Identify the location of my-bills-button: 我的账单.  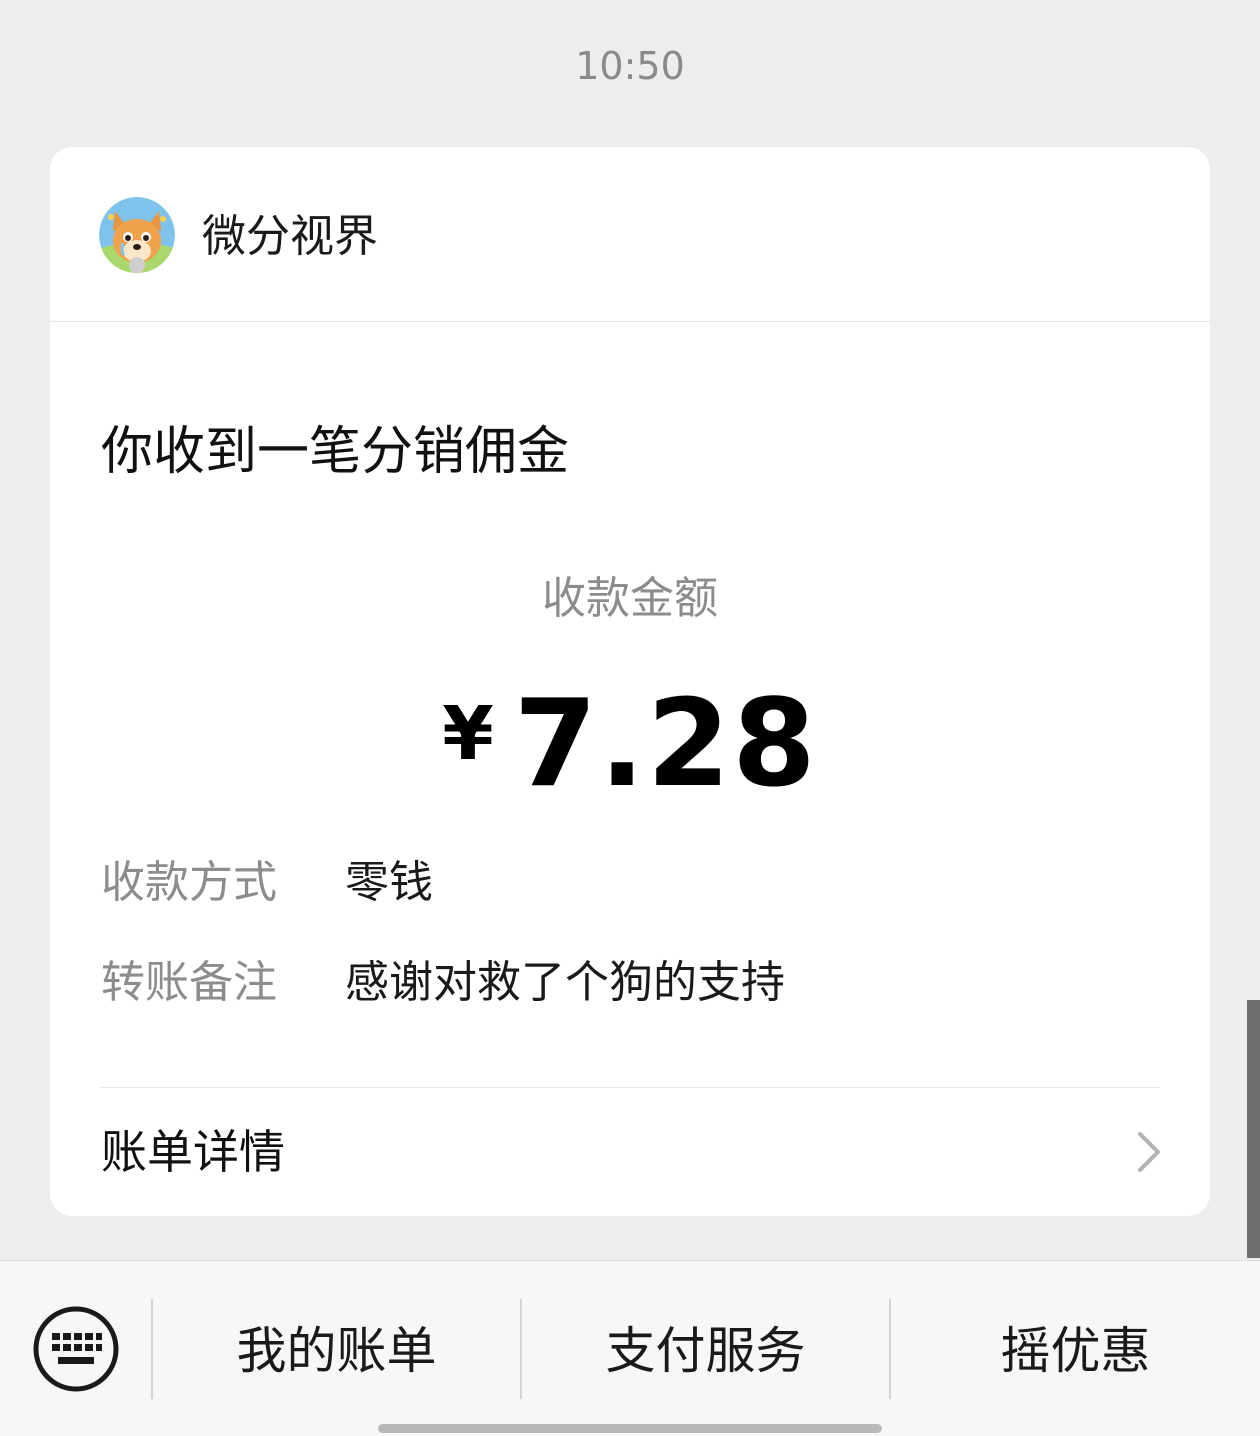
(336, 1351).